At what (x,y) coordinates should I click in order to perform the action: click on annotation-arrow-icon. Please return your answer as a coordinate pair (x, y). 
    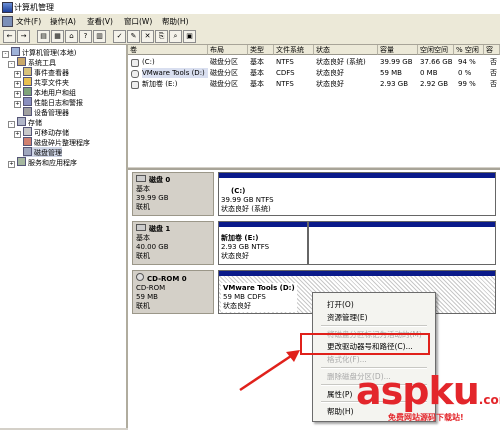
    Looking at the image, I should click on (269, 371).